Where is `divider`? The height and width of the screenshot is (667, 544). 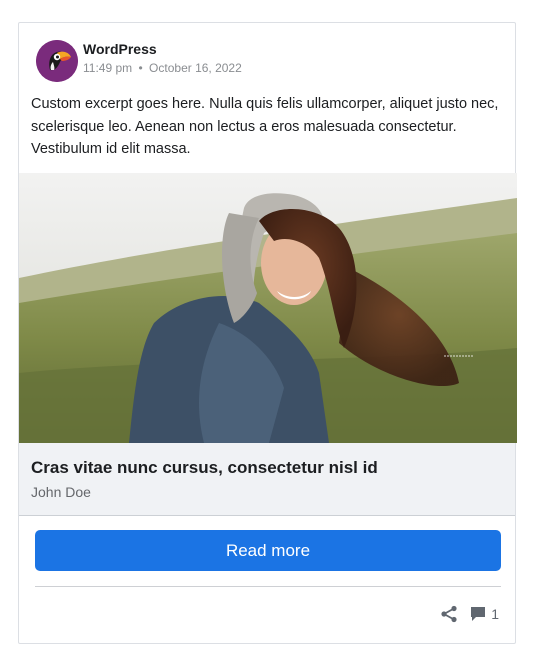 divider is located at coordinates (268, 586).